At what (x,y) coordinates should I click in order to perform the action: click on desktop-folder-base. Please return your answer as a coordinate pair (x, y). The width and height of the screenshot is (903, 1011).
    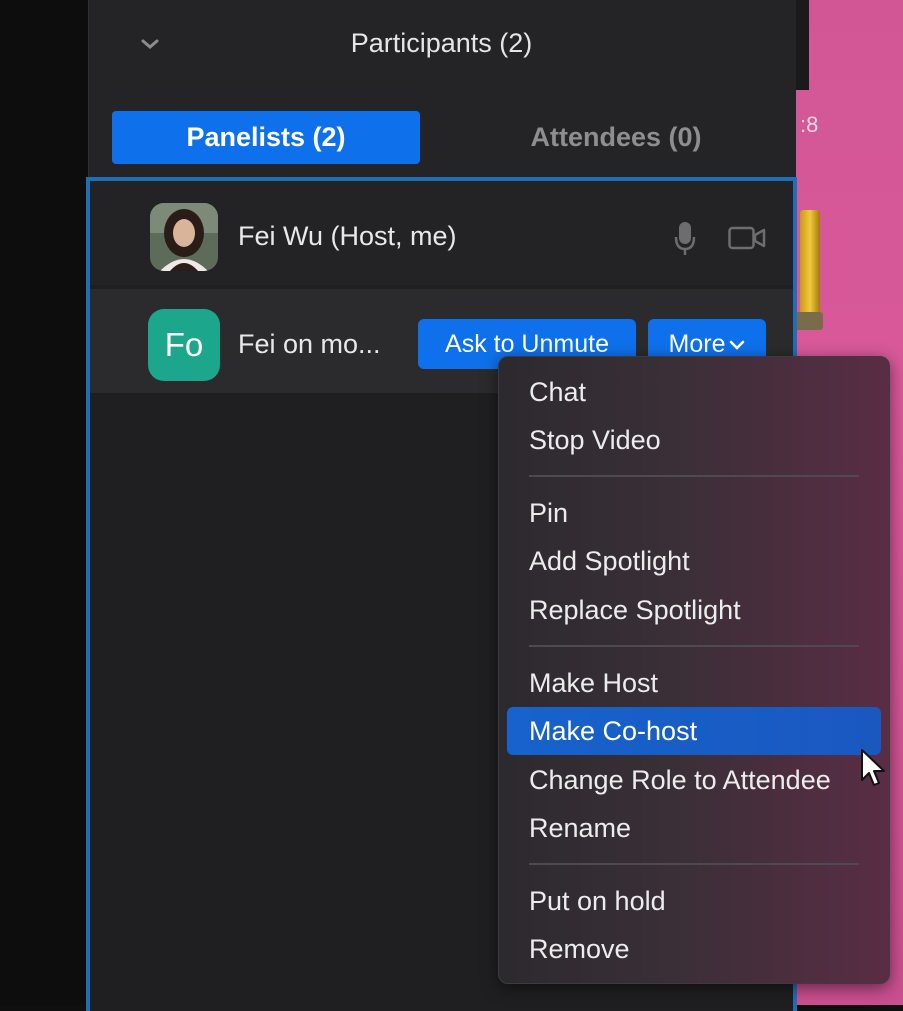
    Looking at the image, I should click on (809, 321).